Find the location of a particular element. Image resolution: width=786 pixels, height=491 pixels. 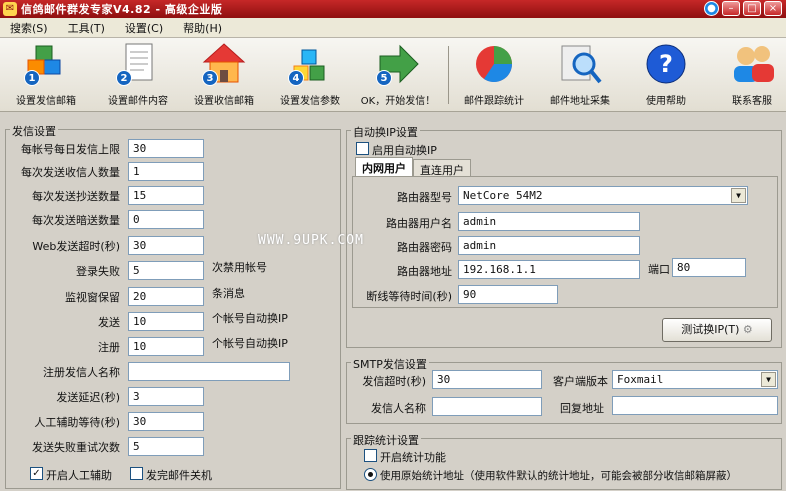

router-user-input: admin is located at coordinates (549, 221).